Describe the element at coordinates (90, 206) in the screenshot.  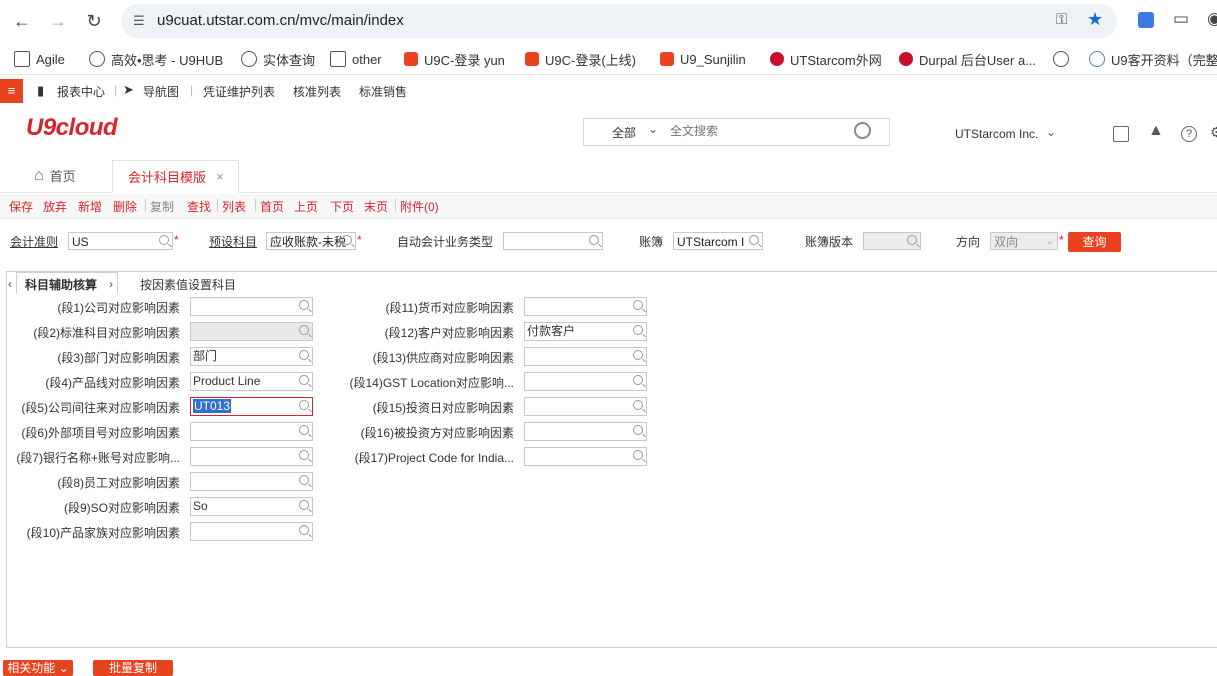
I see `new-action: 新增` at that location.